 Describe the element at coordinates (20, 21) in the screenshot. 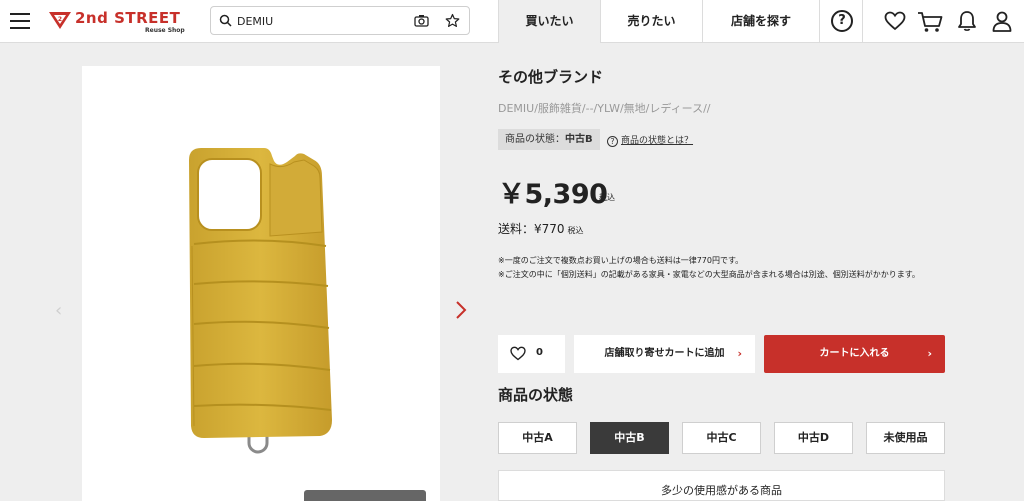

I see `menu-icon` at that location.